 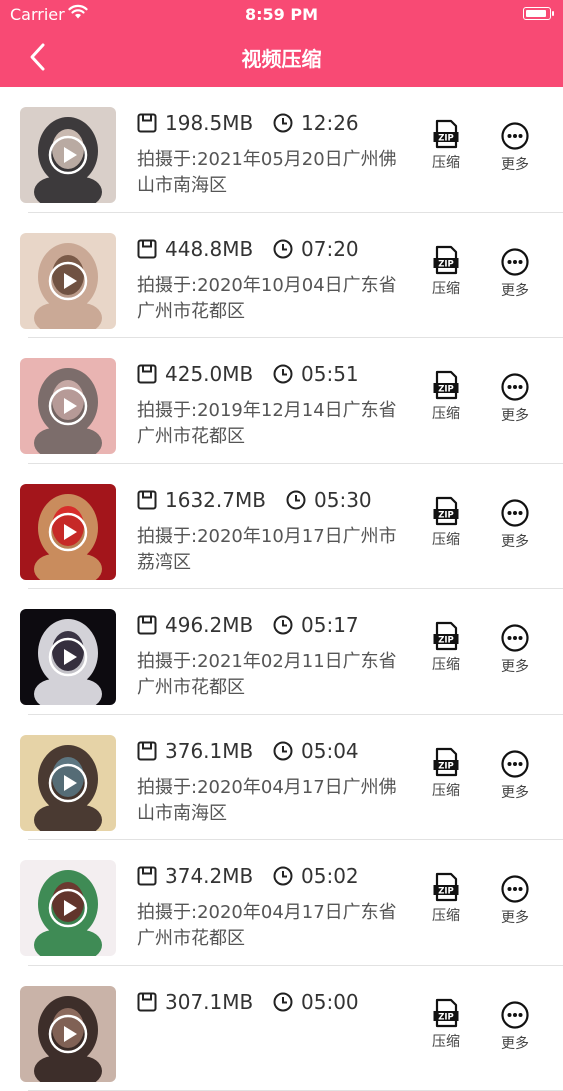 What do you see at coordinates (209, 249) in the screenshot?
I see `file-size: 448.8MB` at bounding box center [209, 249].